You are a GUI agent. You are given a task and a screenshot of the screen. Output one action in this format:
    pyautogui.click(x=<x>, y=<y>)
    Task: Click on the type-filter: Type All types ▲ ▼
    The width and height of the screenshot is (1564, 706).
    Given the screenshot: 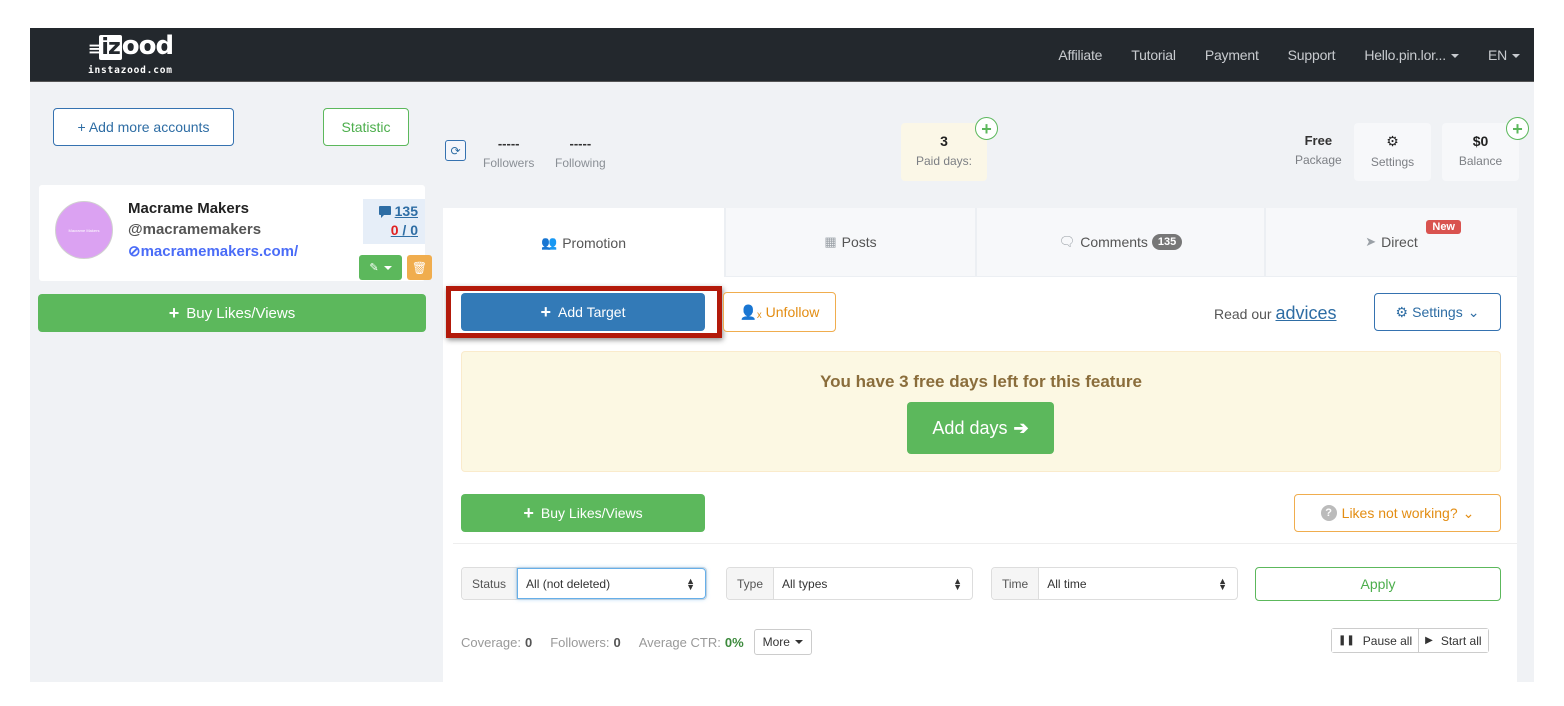 What is the action you would take?
    pyautogui.click(x=849, y=583)
    